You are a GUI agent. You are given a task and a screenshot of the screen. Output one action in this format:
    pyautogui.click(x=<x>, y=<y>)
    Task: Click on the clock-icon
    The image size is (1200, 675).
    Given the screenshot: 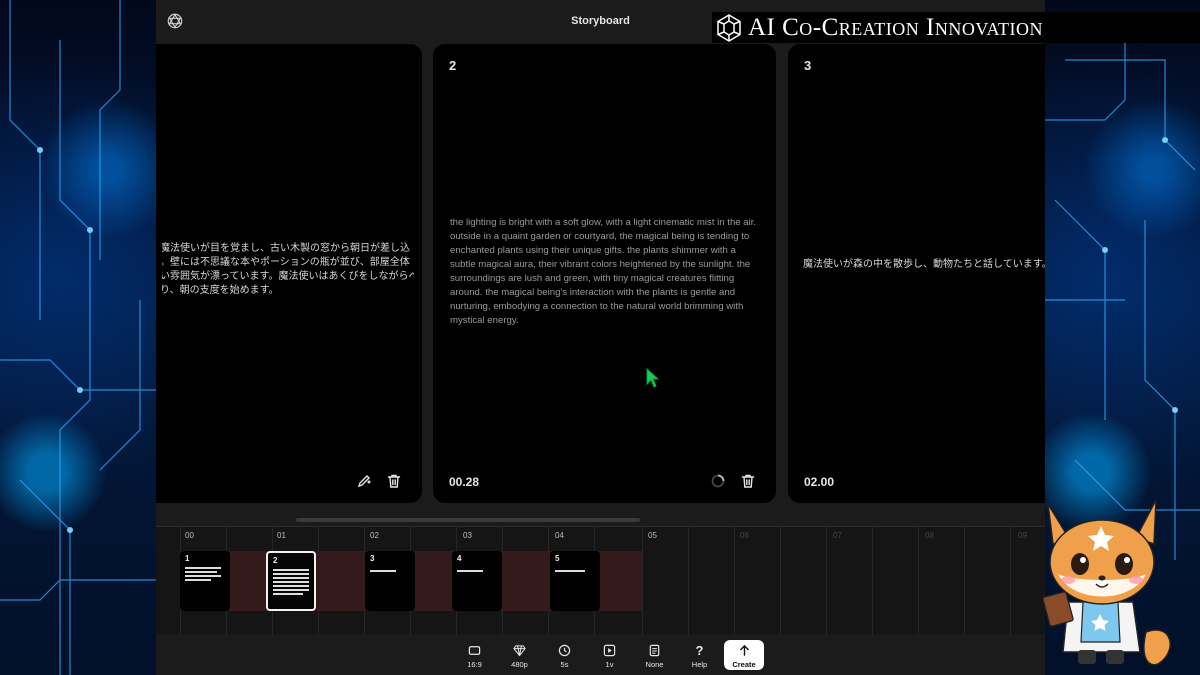 What is the action you would take?
    pyautogui.click(x=564, y=650)
    